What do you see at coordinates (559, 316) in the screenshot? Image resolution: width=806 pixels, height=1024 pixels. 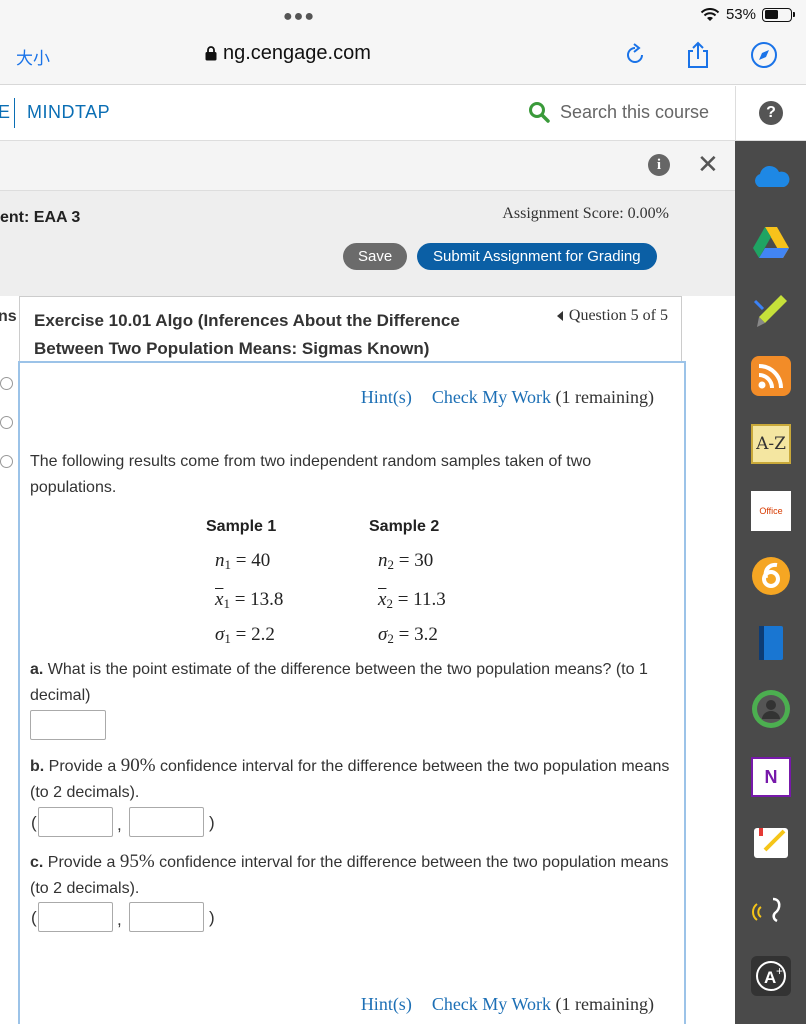 I see `previous-question-icon` at bounding box center [559, 316].